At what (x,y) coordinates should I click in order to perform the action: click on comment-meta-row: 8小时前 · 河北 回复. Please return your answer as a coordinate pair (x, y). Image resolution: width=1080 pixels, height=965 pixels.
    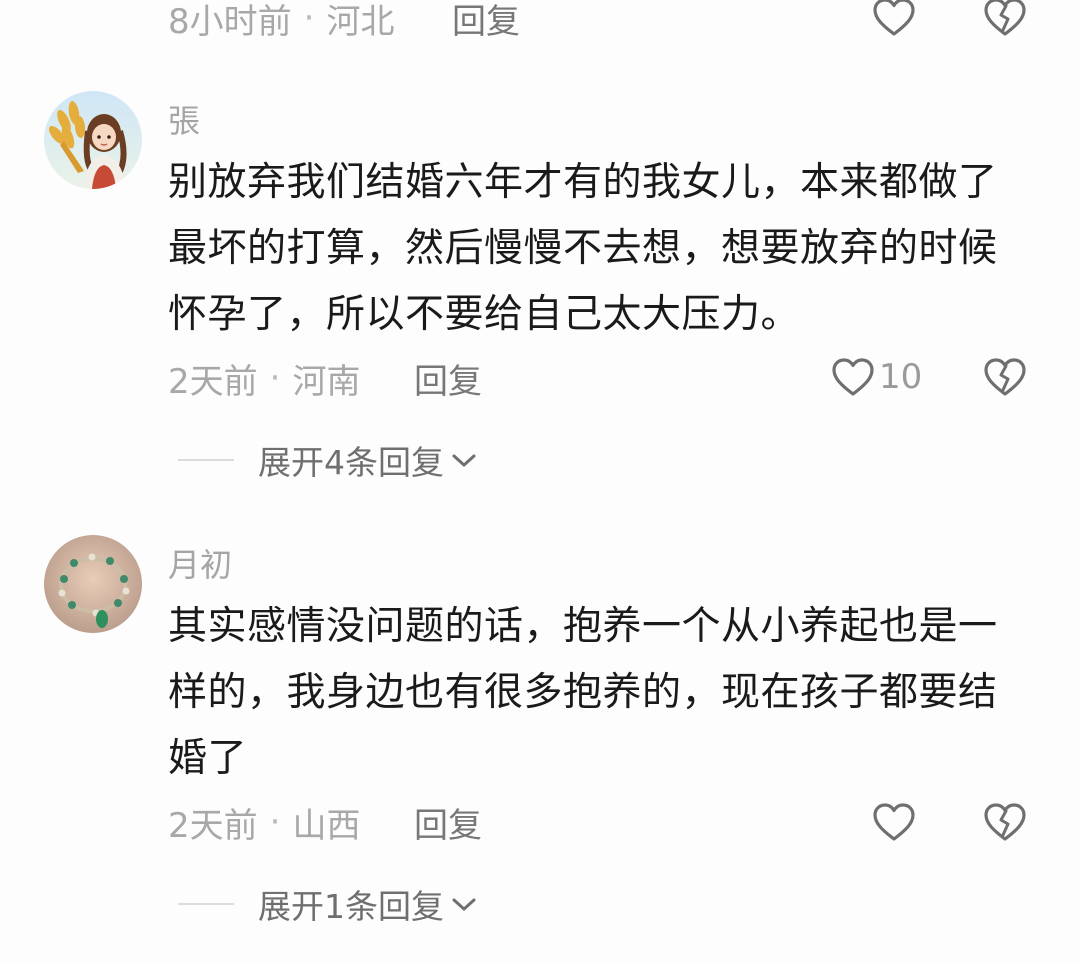
    Looking at the image, I should click on (608, 21).